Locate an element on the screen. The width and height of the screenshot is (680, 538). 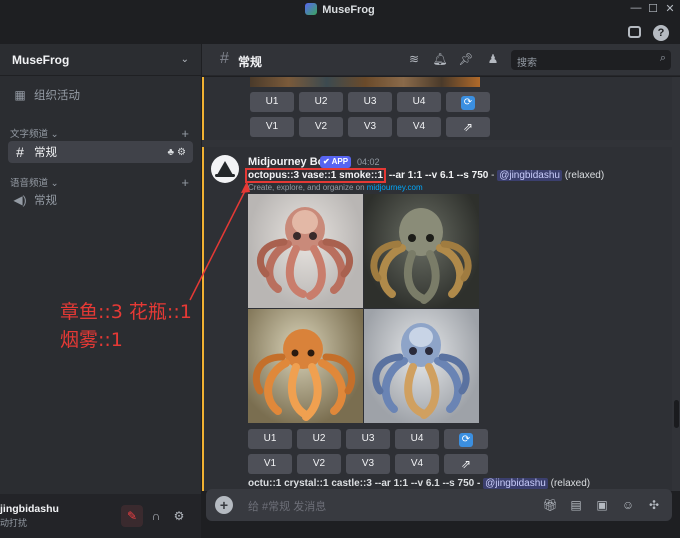
maximize-button: ☐ is located at coordinates (653, 8).